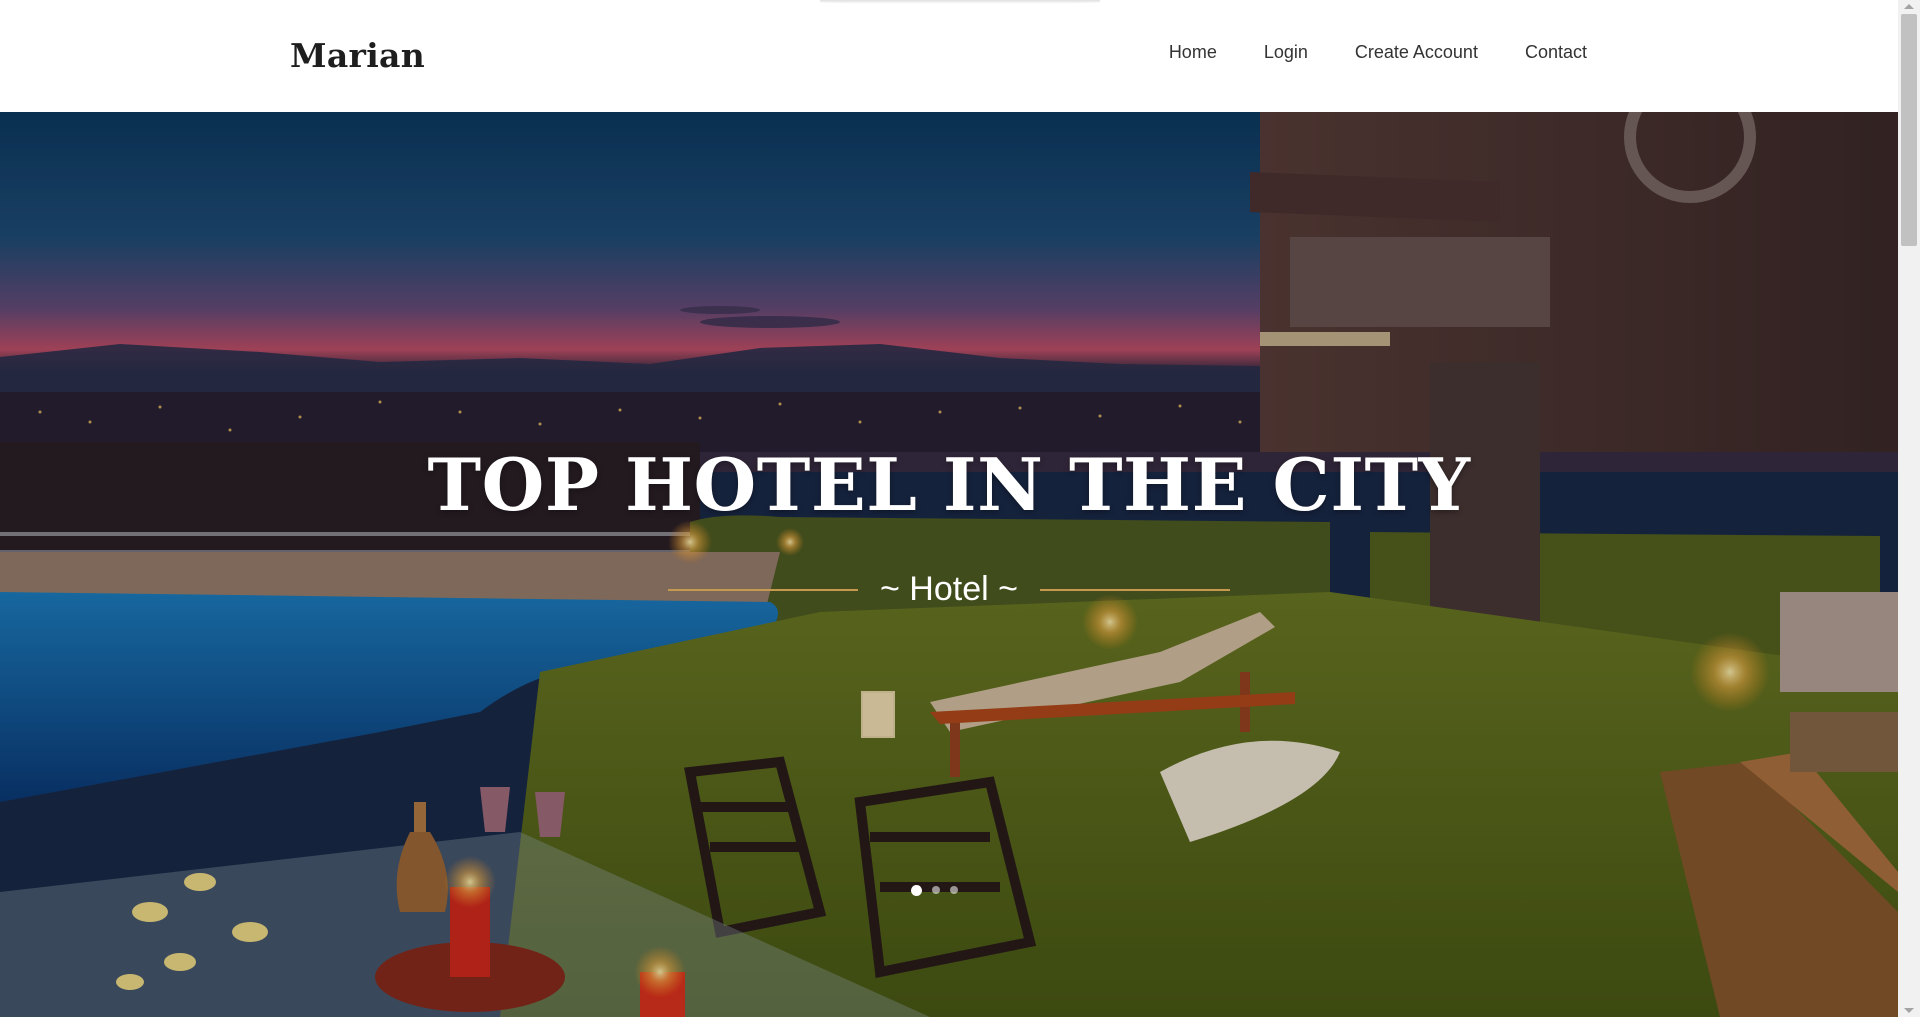 The image size is (1920, 1017). I want to click on nav-link-contact: Contact, so click(1556, 52).